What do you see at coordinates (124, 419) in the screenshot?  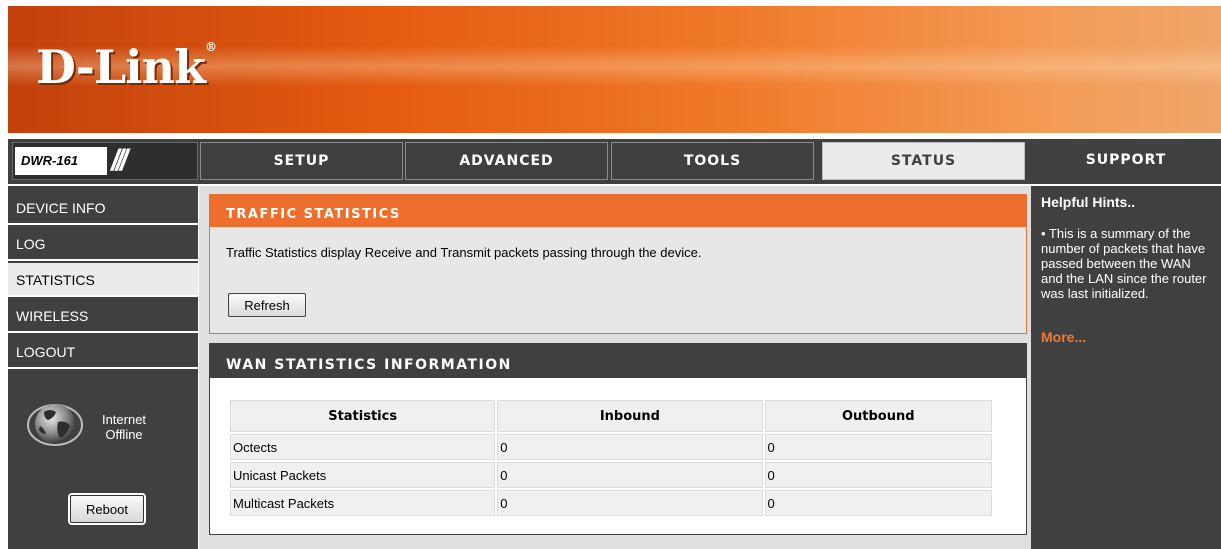 I see `internet-status-line1: Internet` at bounding box center [124, 419].